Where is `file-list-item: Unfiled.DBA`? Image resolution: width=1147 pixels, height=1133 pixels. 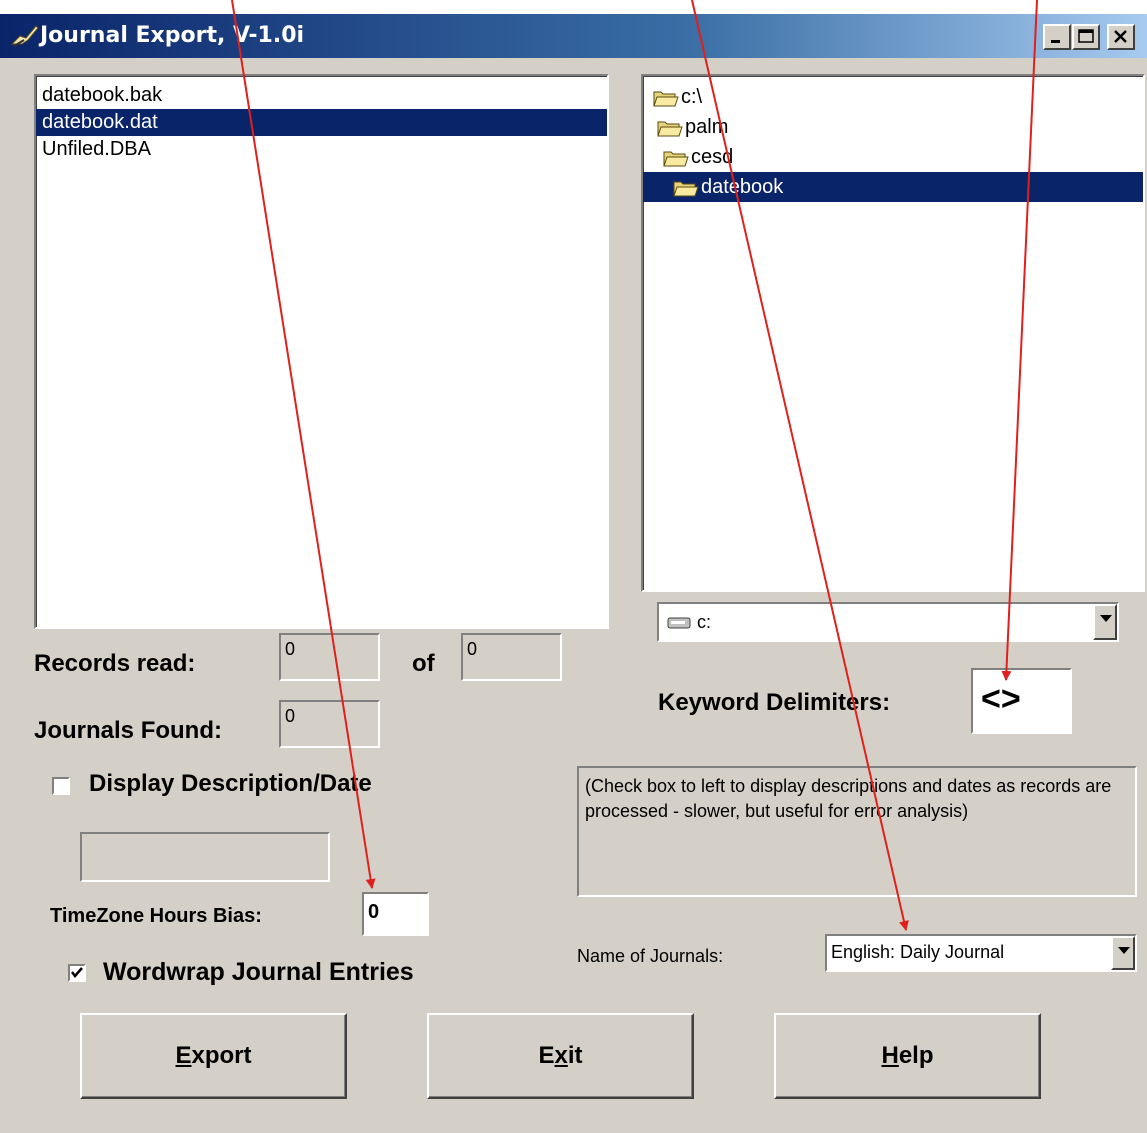 file-list-item: Unfiled.DBA is located at coordinates (321, 149).